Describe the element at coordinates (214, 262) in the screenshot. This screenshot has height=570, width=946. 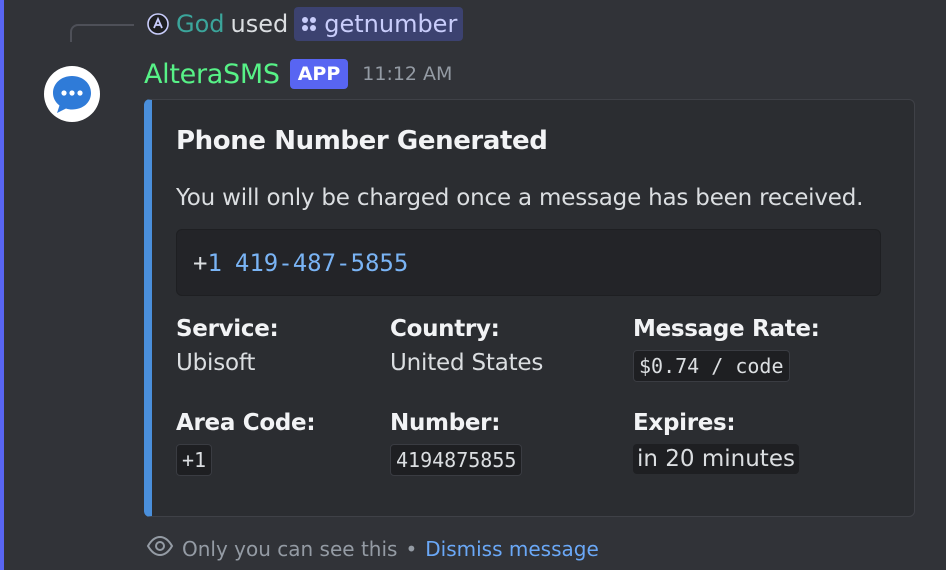
I see `phone-prefix-digit: 1` at that location.